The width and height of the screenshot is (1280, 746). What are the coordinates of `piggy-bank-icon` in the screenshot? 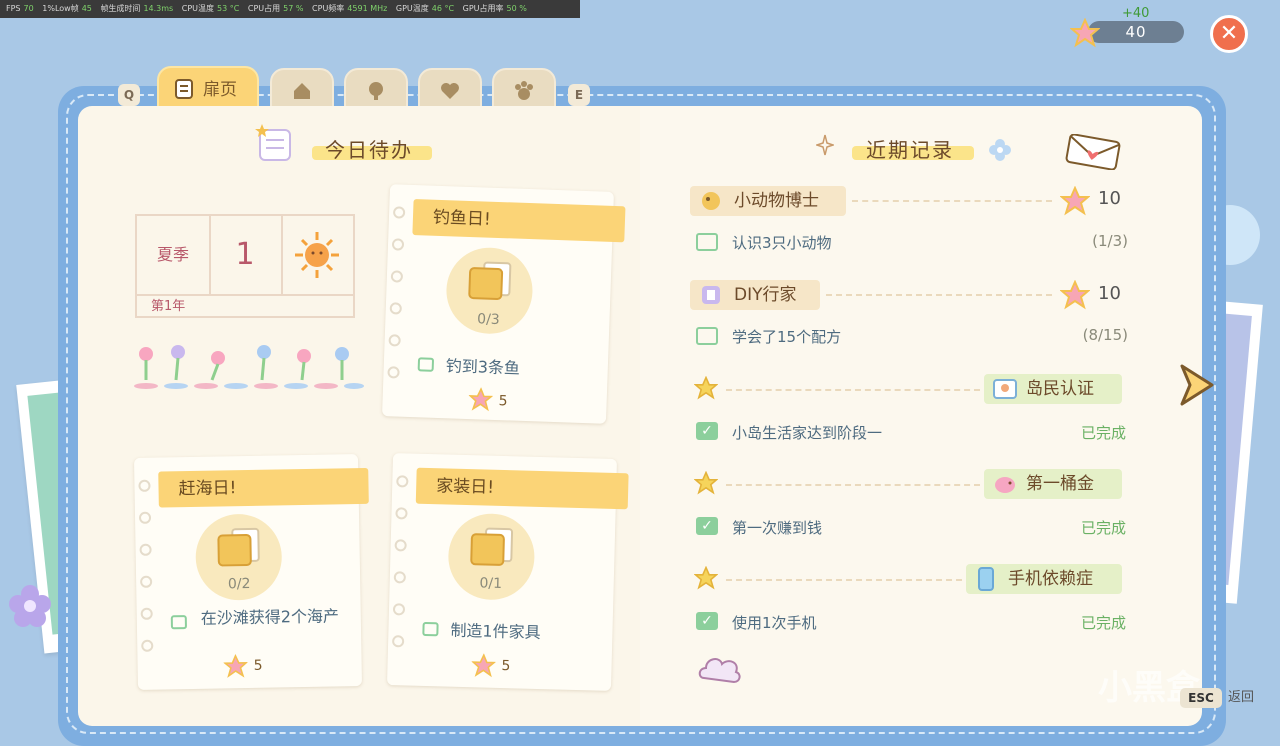 It's located at (1005, 485).